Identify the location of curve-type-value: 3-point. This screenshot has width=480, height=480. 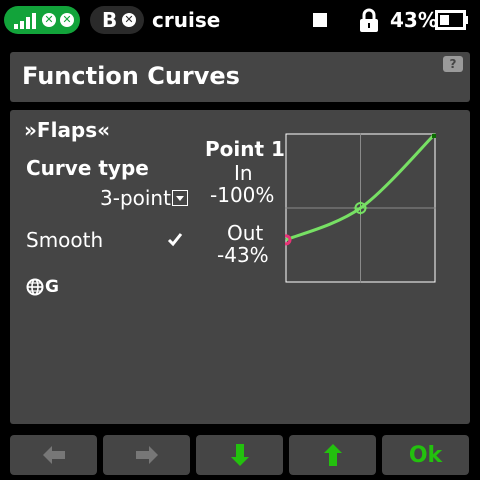
(135, 198).